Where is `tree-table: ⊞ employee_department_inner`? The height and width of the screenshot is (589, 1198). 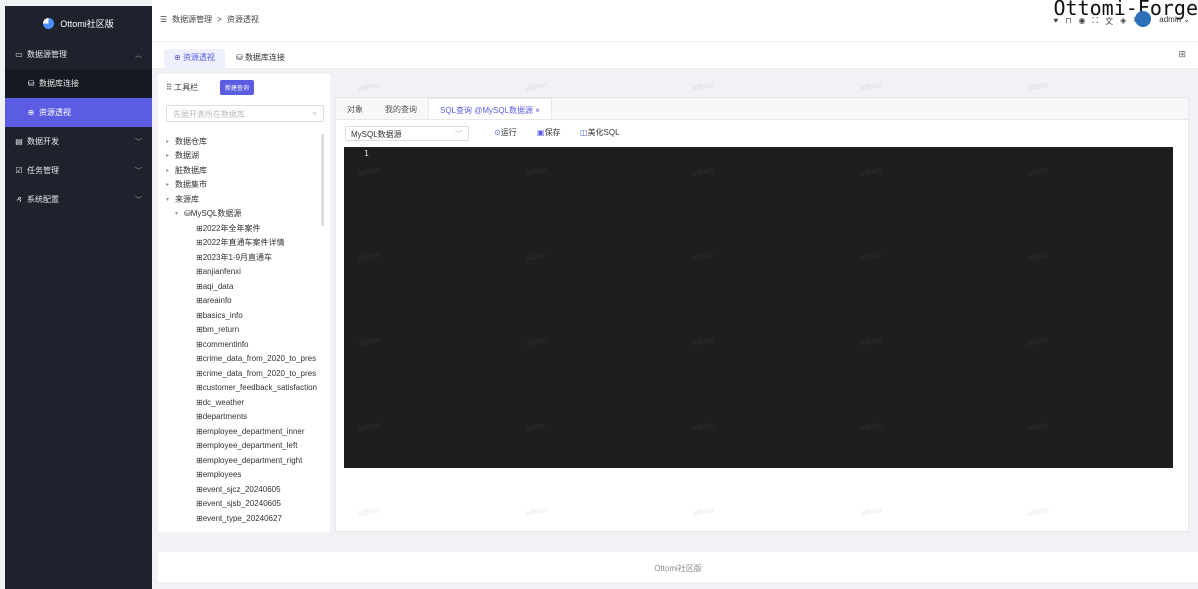
tree-table: ⊞ employee_department_inner is located at coordinates (244, 431).